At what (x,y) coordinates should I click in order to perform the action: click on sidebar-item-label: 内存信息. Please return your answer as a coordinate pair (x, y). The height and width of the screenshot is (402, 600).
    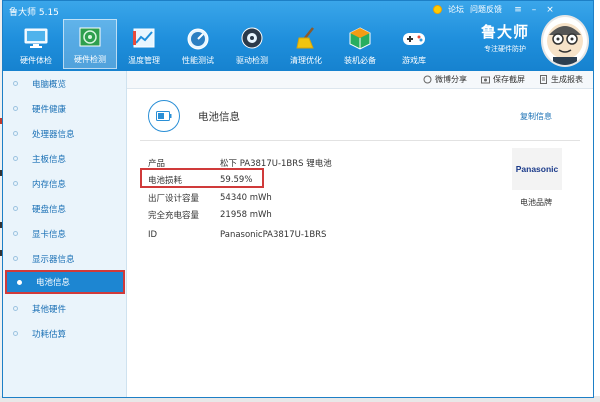
    Looking at the image, I should click on (49, 184).